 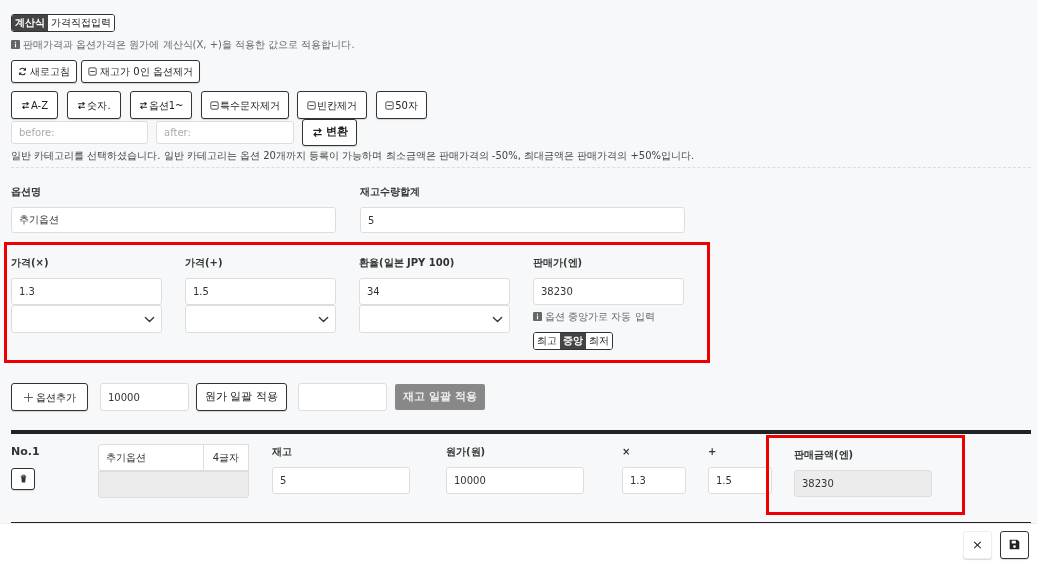 I want to click on length-count: 4글자, so click(x=226, y=457).